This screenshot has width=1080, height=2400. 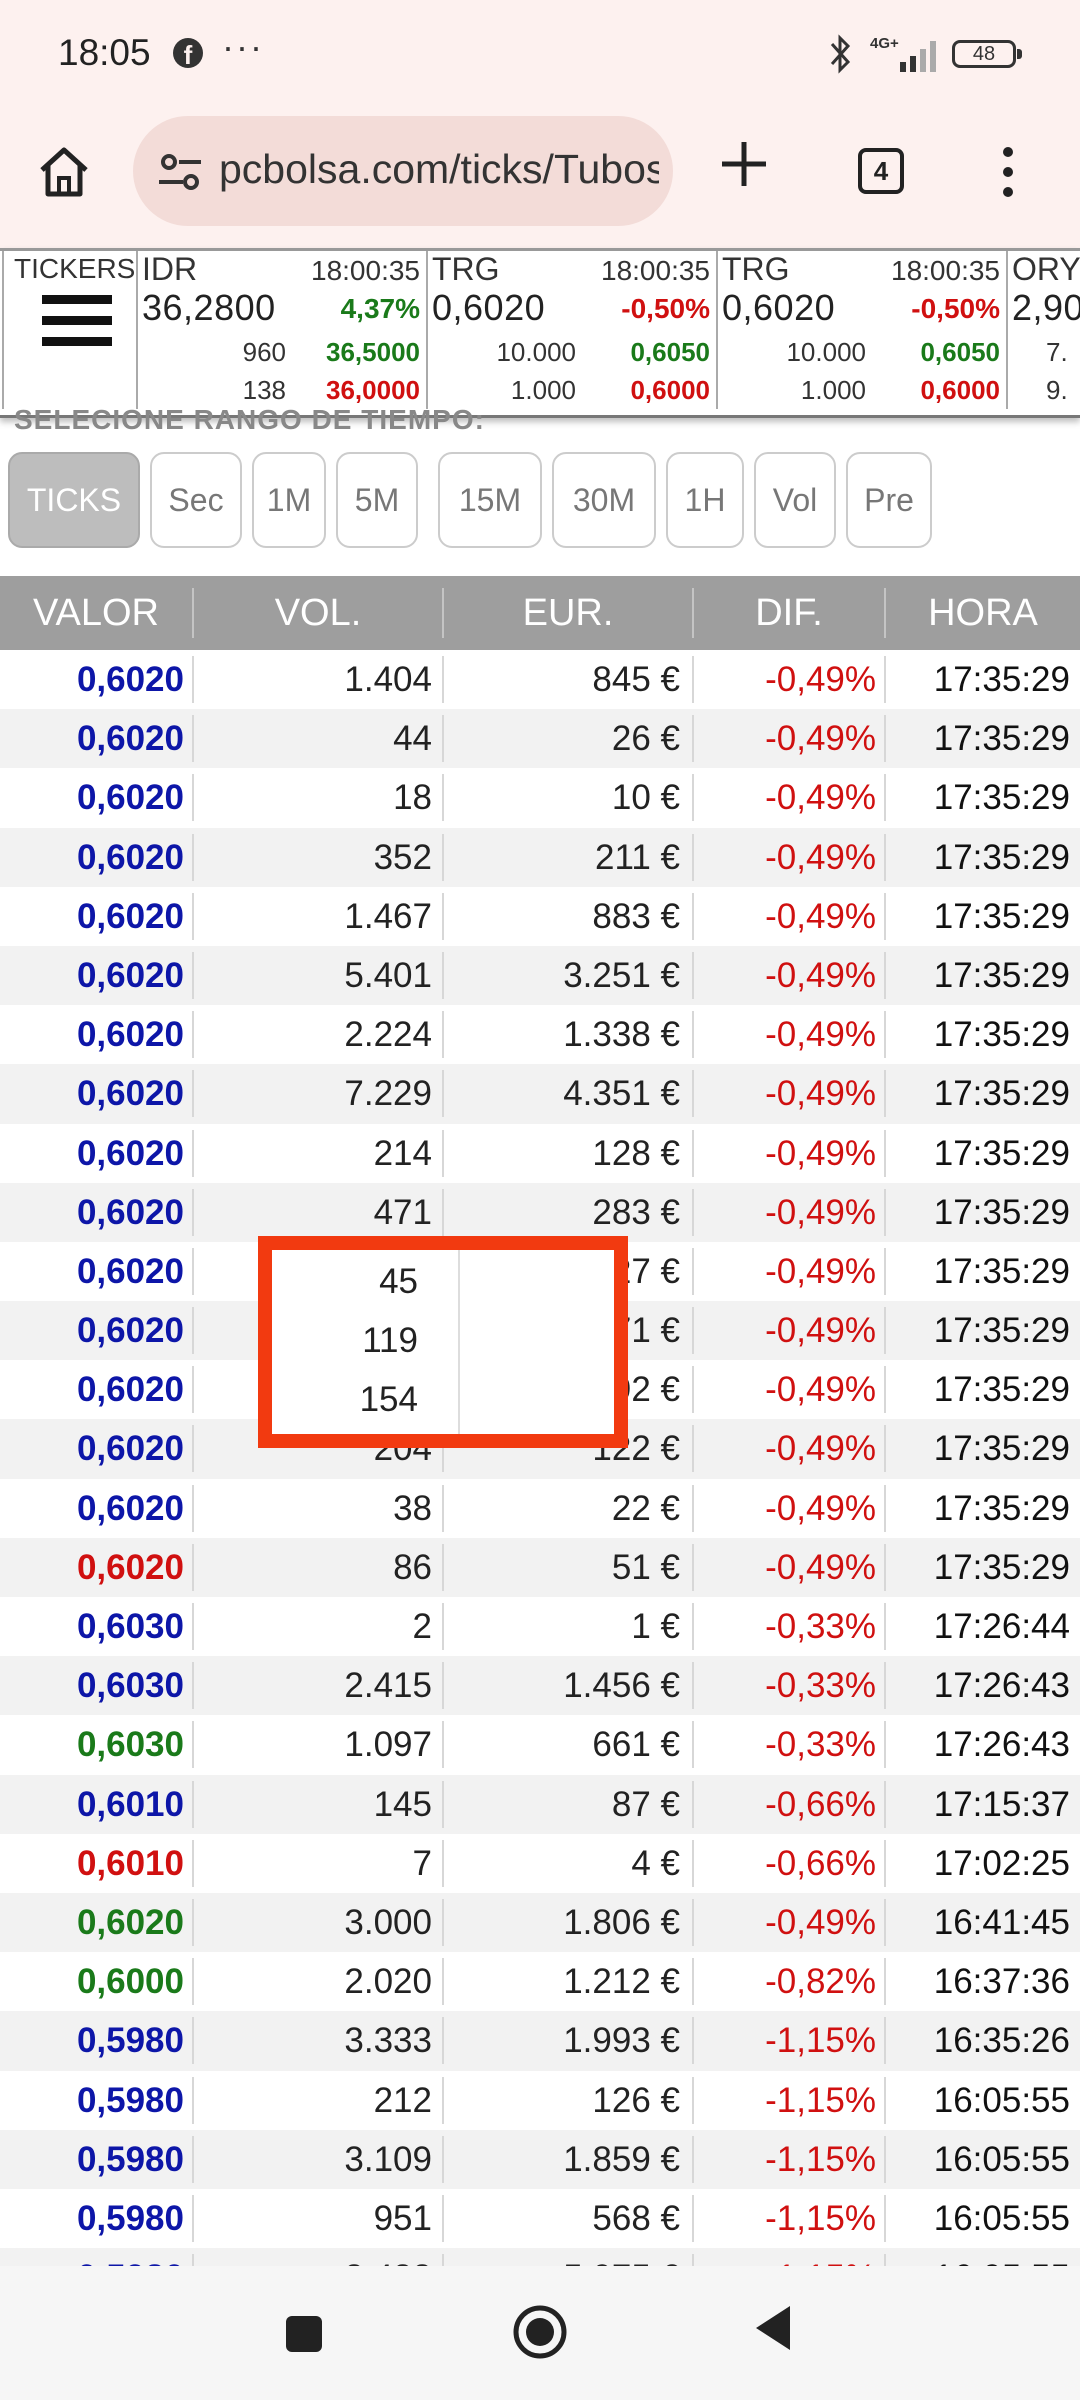 What do you see at coordinates (196, 500) in the screenshot?
I see `range-sec-button: Sec` at bounding box center [196, 500].